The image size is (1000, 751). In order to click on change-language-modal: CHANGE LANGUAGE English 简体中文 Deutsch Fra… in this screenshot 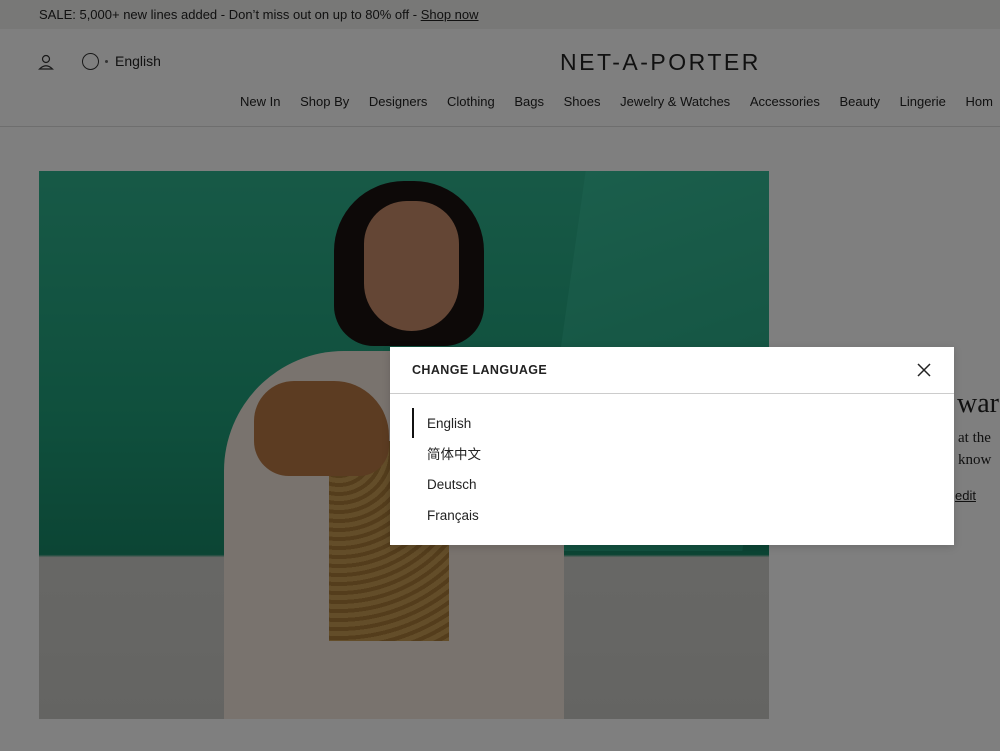, I will do `click(672, 446)`.